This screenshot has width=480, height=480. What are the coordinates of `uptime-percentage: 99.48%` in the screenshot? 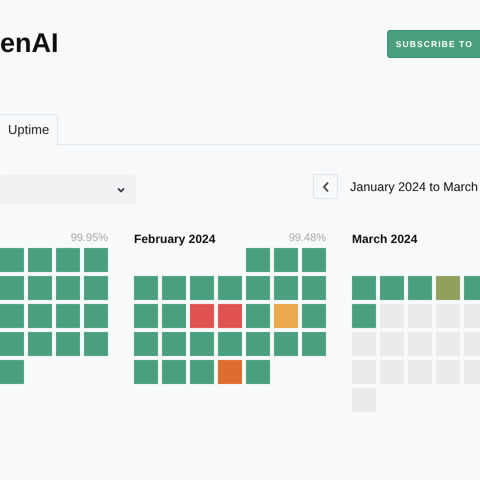 It's located at (307, 239).